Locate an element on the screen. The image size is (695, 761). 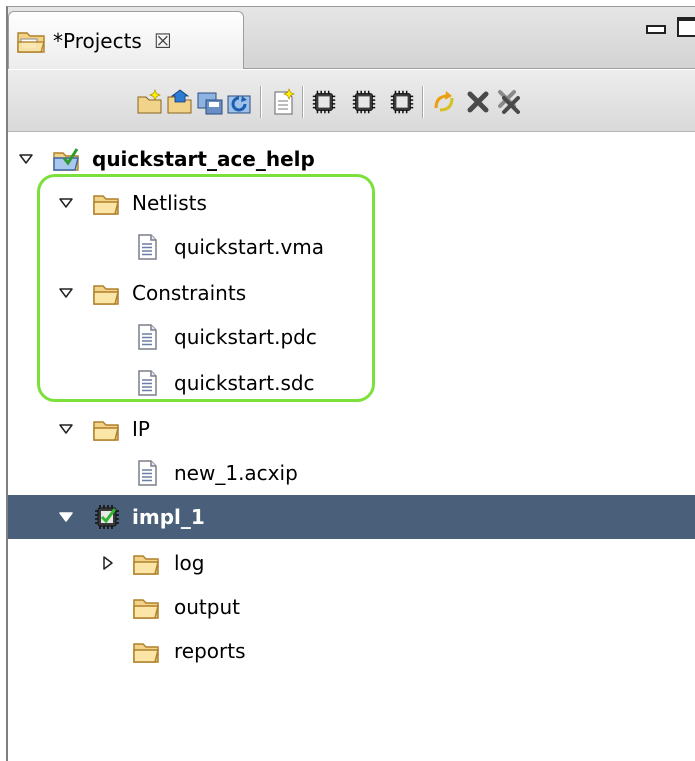
folder-label: IP is located at coordinates (141, 429).